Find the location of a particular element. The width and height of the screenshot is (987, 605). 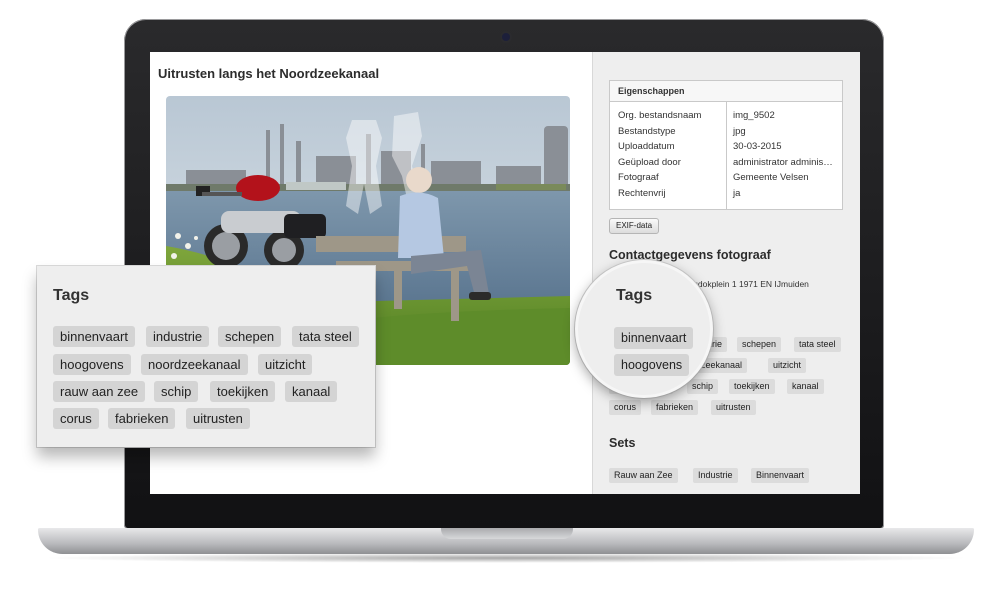

tag-item: fabrieken is located at coordinates (675, 407).